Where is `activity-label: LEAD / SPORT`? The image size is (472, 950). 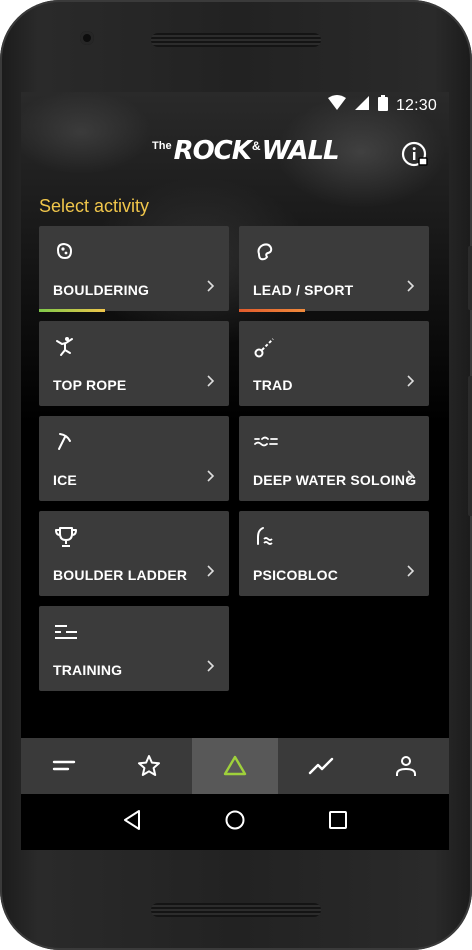 activity-label: LEAD / SPORT is located at coordinates (303, 290).